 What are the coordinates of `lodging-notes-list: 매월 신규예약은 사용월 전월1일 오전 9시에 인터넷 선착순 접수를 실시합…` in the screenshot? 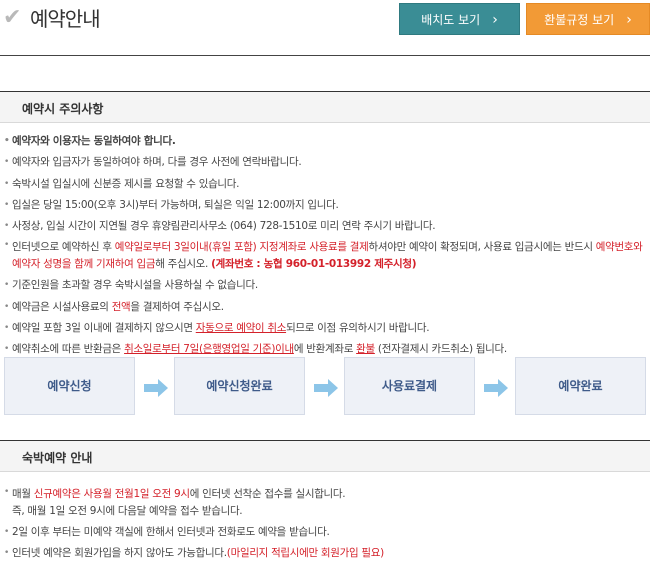 It's located at (327, 524).